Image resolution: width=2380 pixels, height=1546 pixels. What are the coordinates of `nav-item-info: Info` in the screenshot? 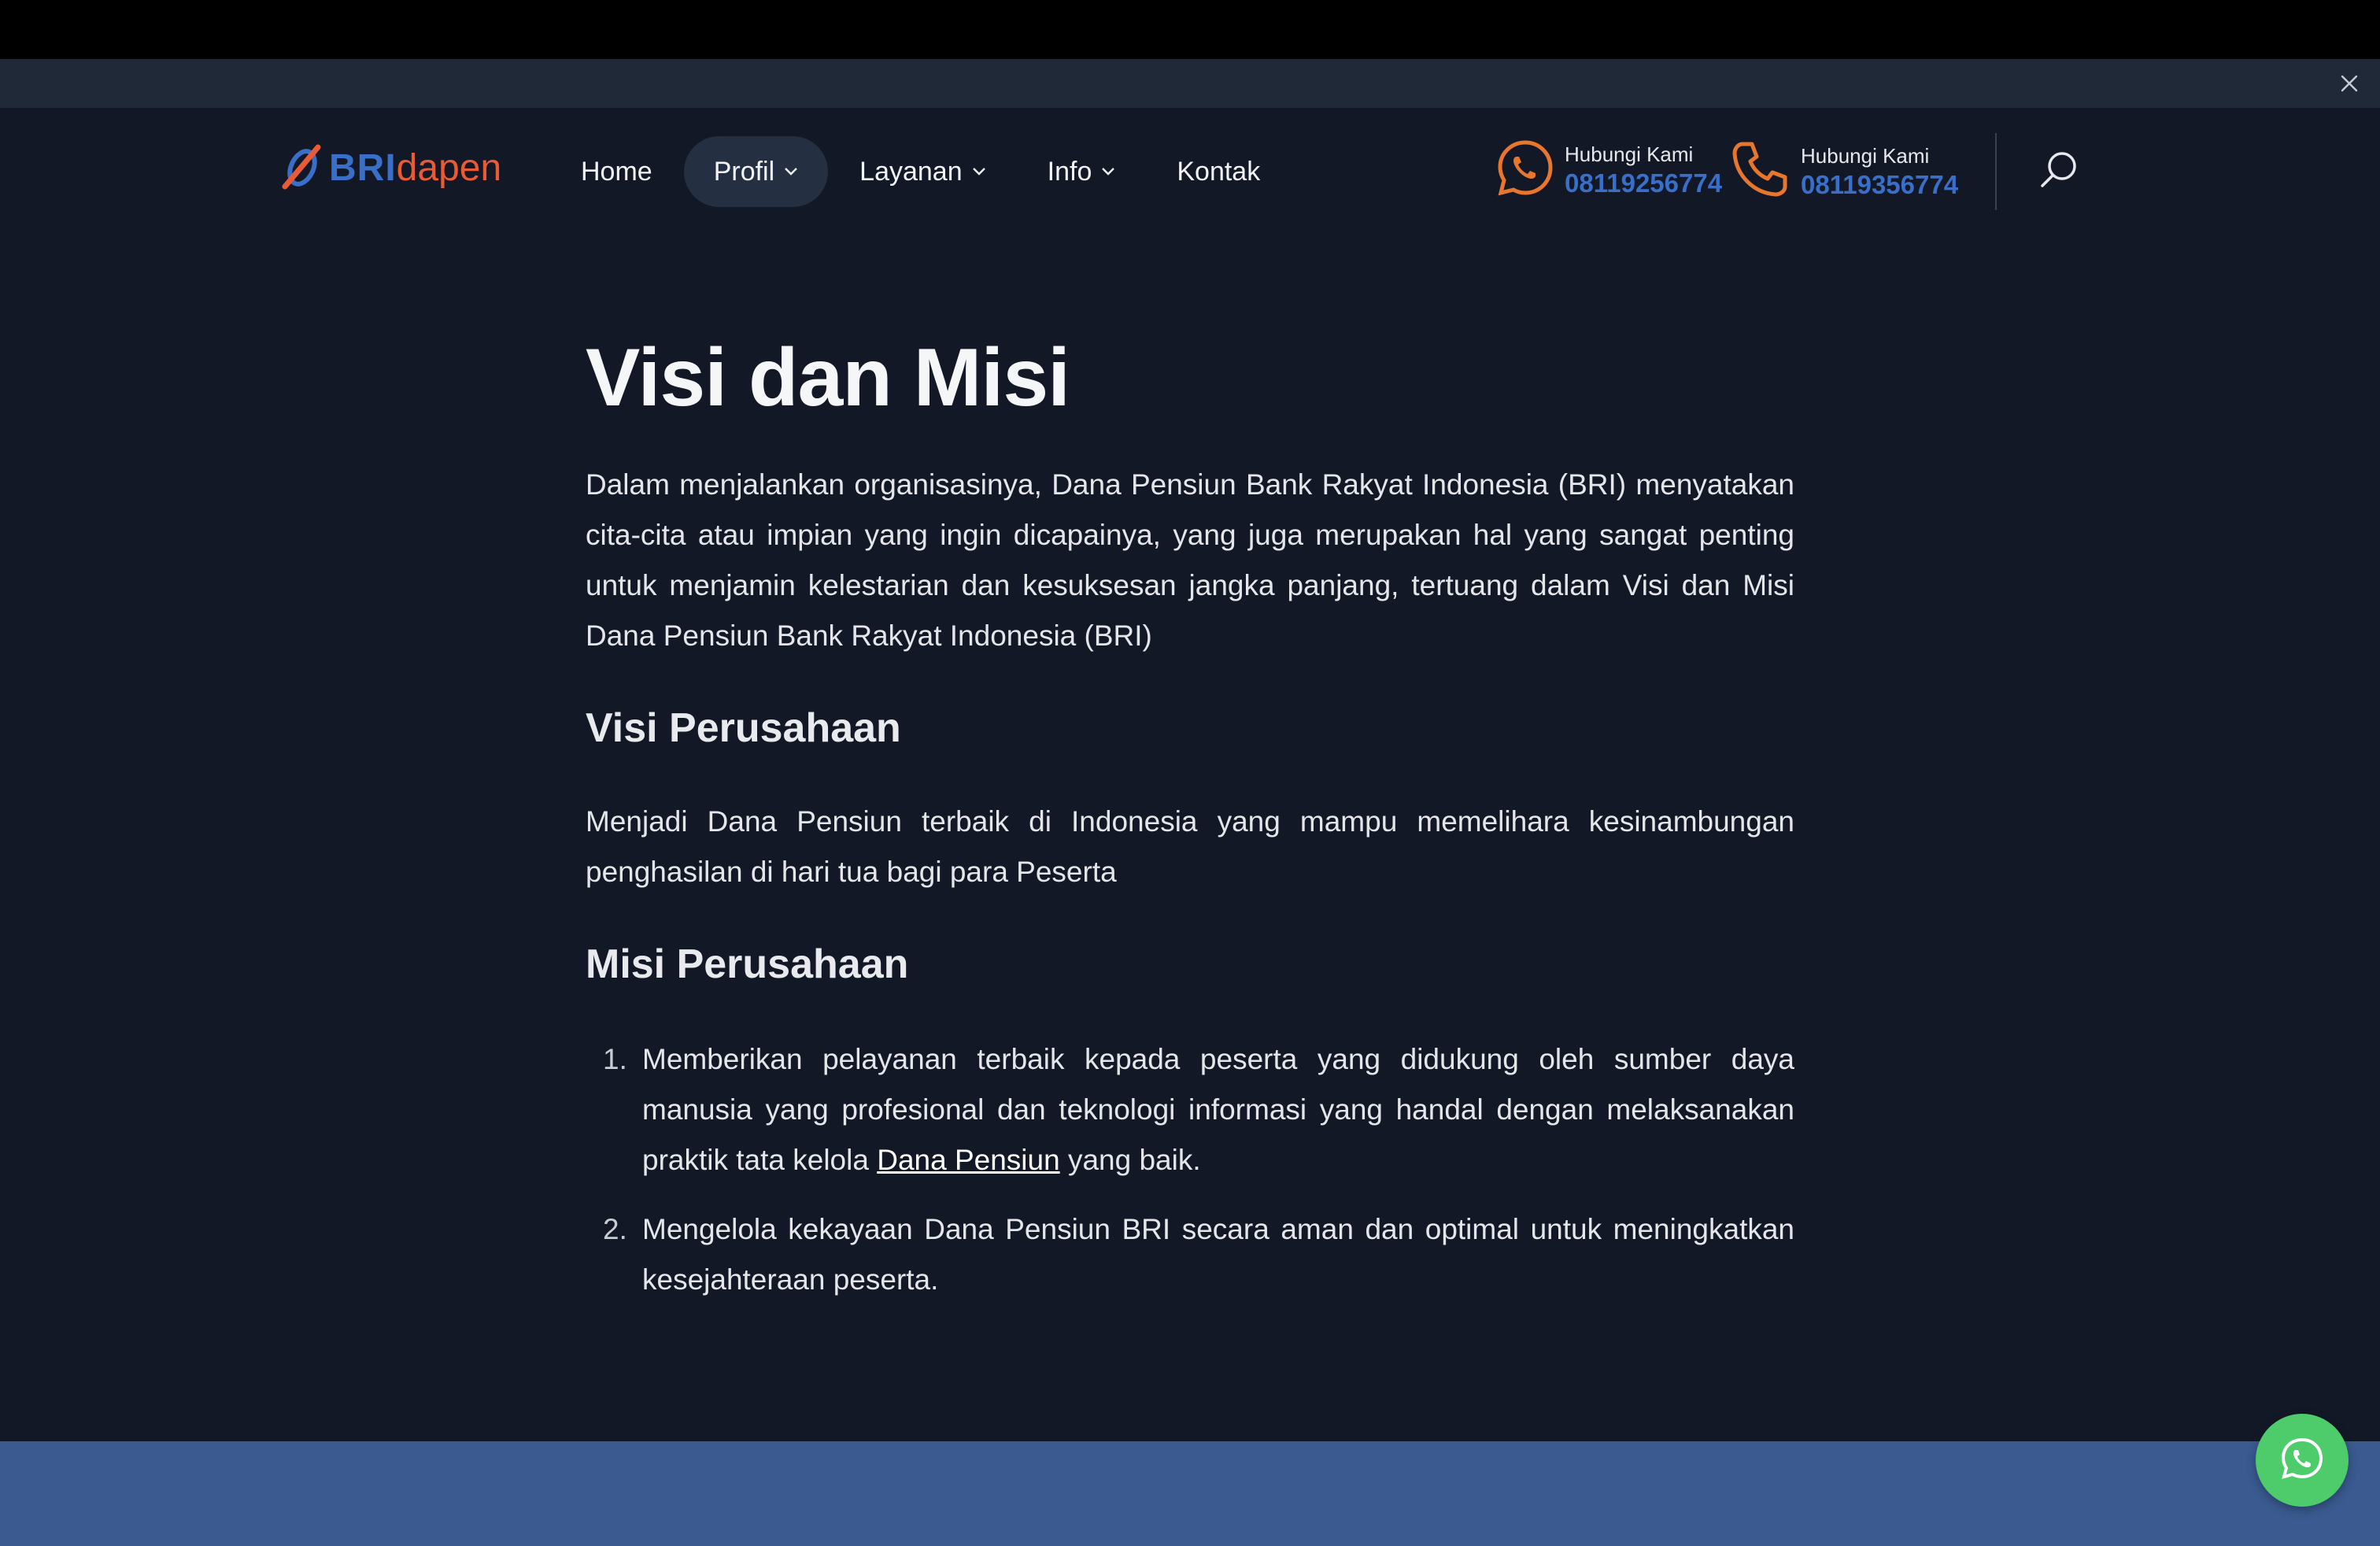 It's located at (1082, 171).